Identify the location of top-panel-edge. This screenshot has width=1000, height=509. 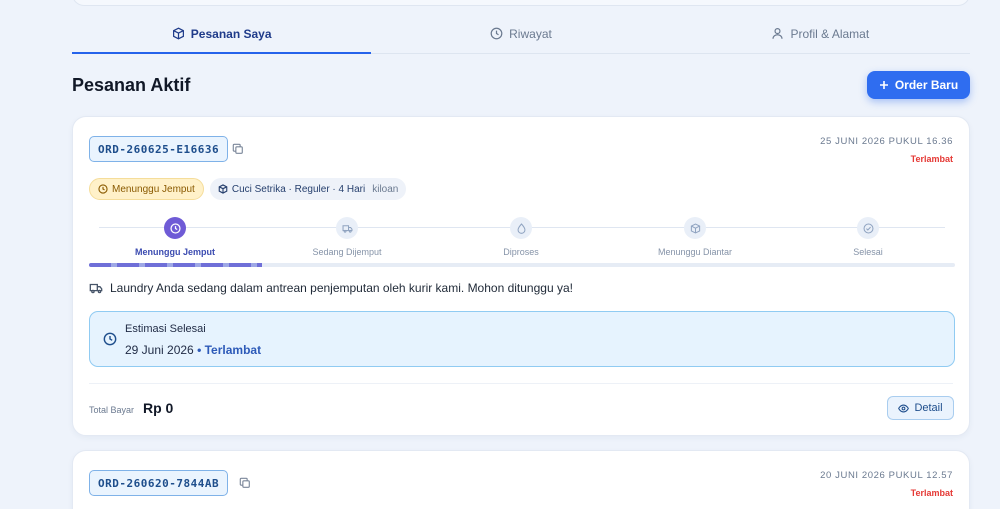
(521, 3).